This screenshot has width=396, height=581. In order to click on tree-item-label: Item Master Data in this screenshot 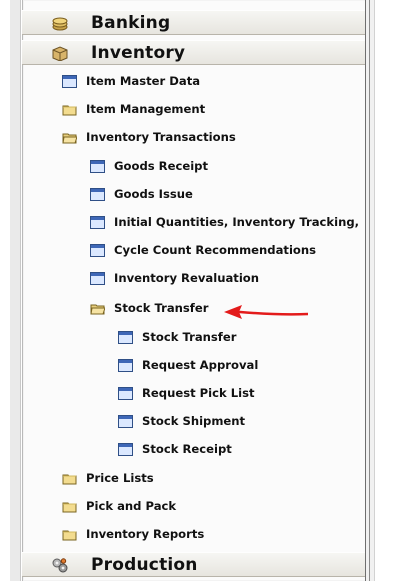, I will do `click(143, 81)`.